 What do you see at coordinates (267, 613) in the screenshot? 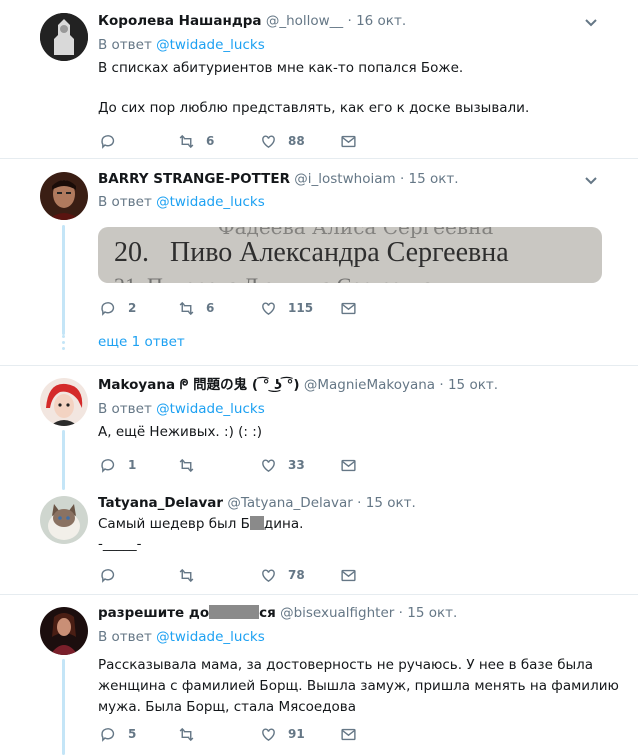
I see `display-name-part: ся` at bounding box center [267, 613].